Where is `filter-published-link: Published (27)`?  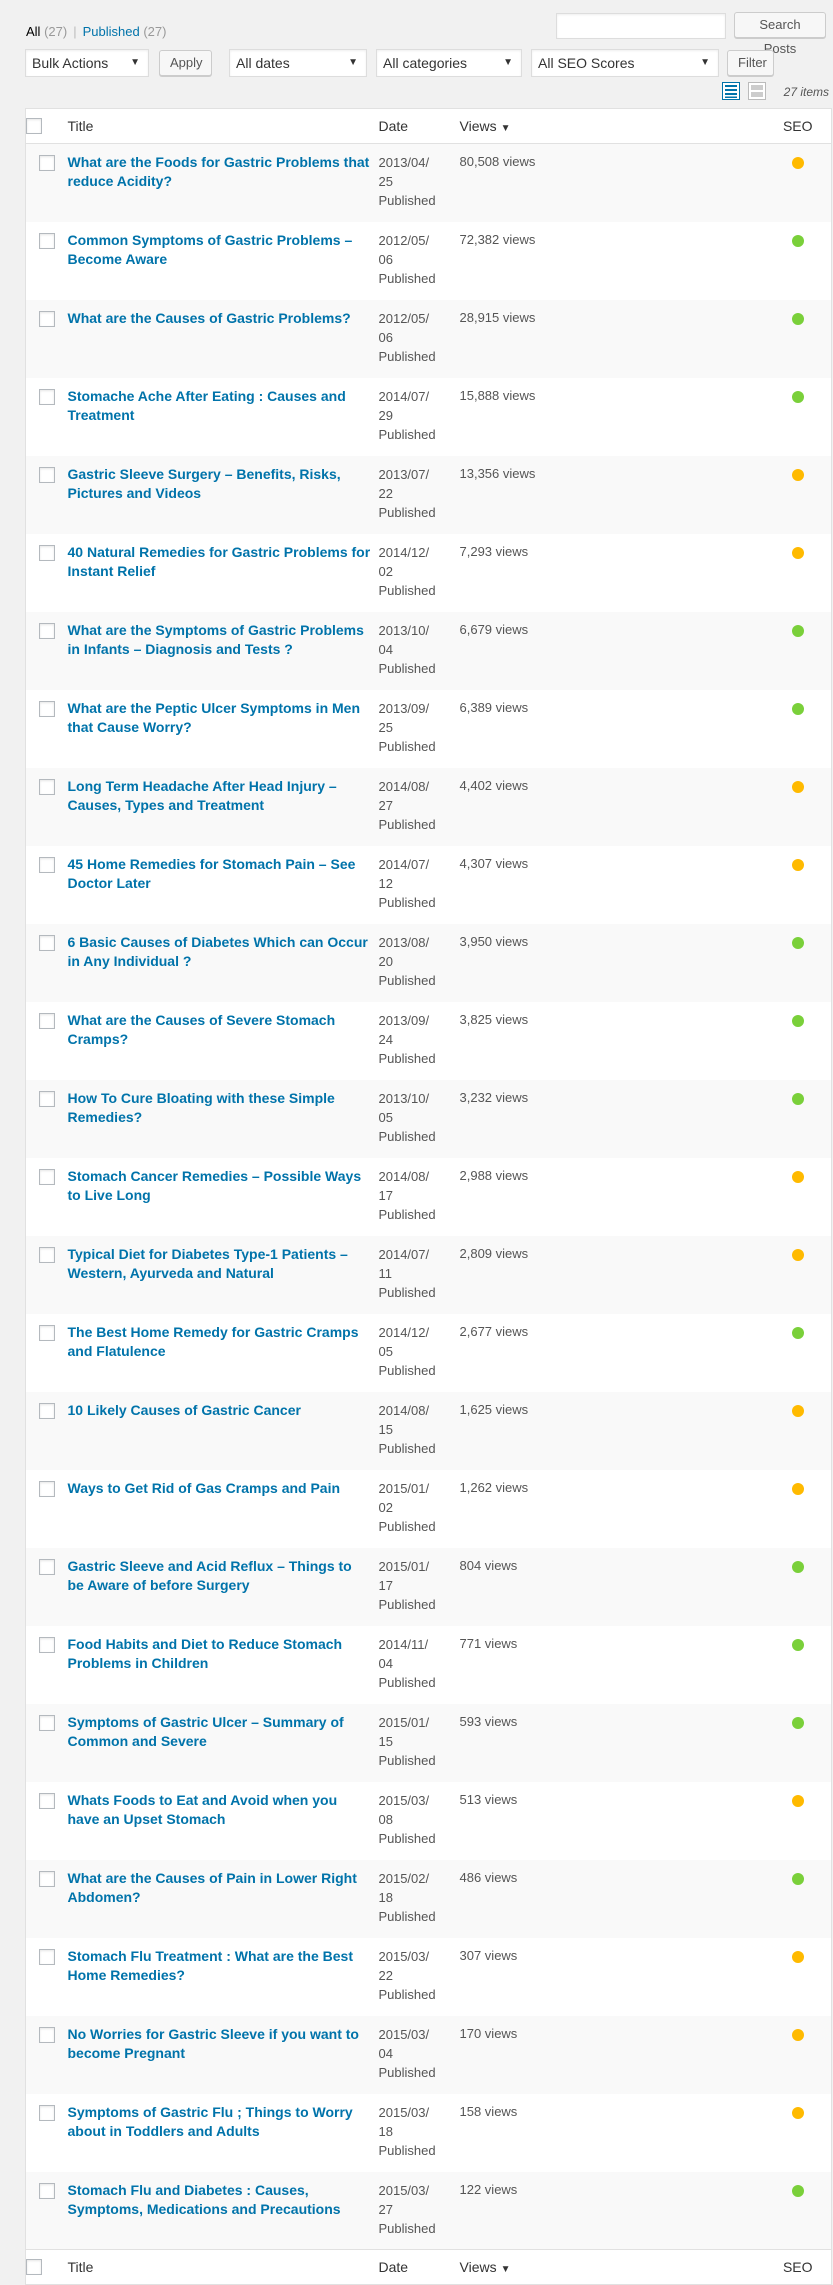 filter-published-link: Published (27) is located at coordinates (125, 31).